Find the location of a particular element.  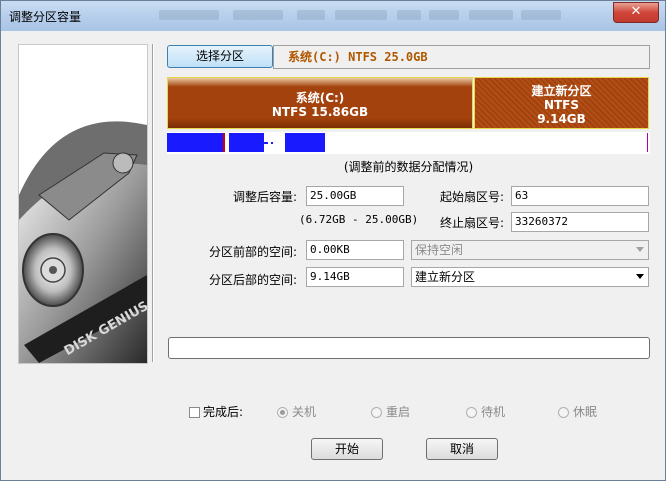

hard-disk-icon: DISK GENIUS is located at coordinates (83, 204).